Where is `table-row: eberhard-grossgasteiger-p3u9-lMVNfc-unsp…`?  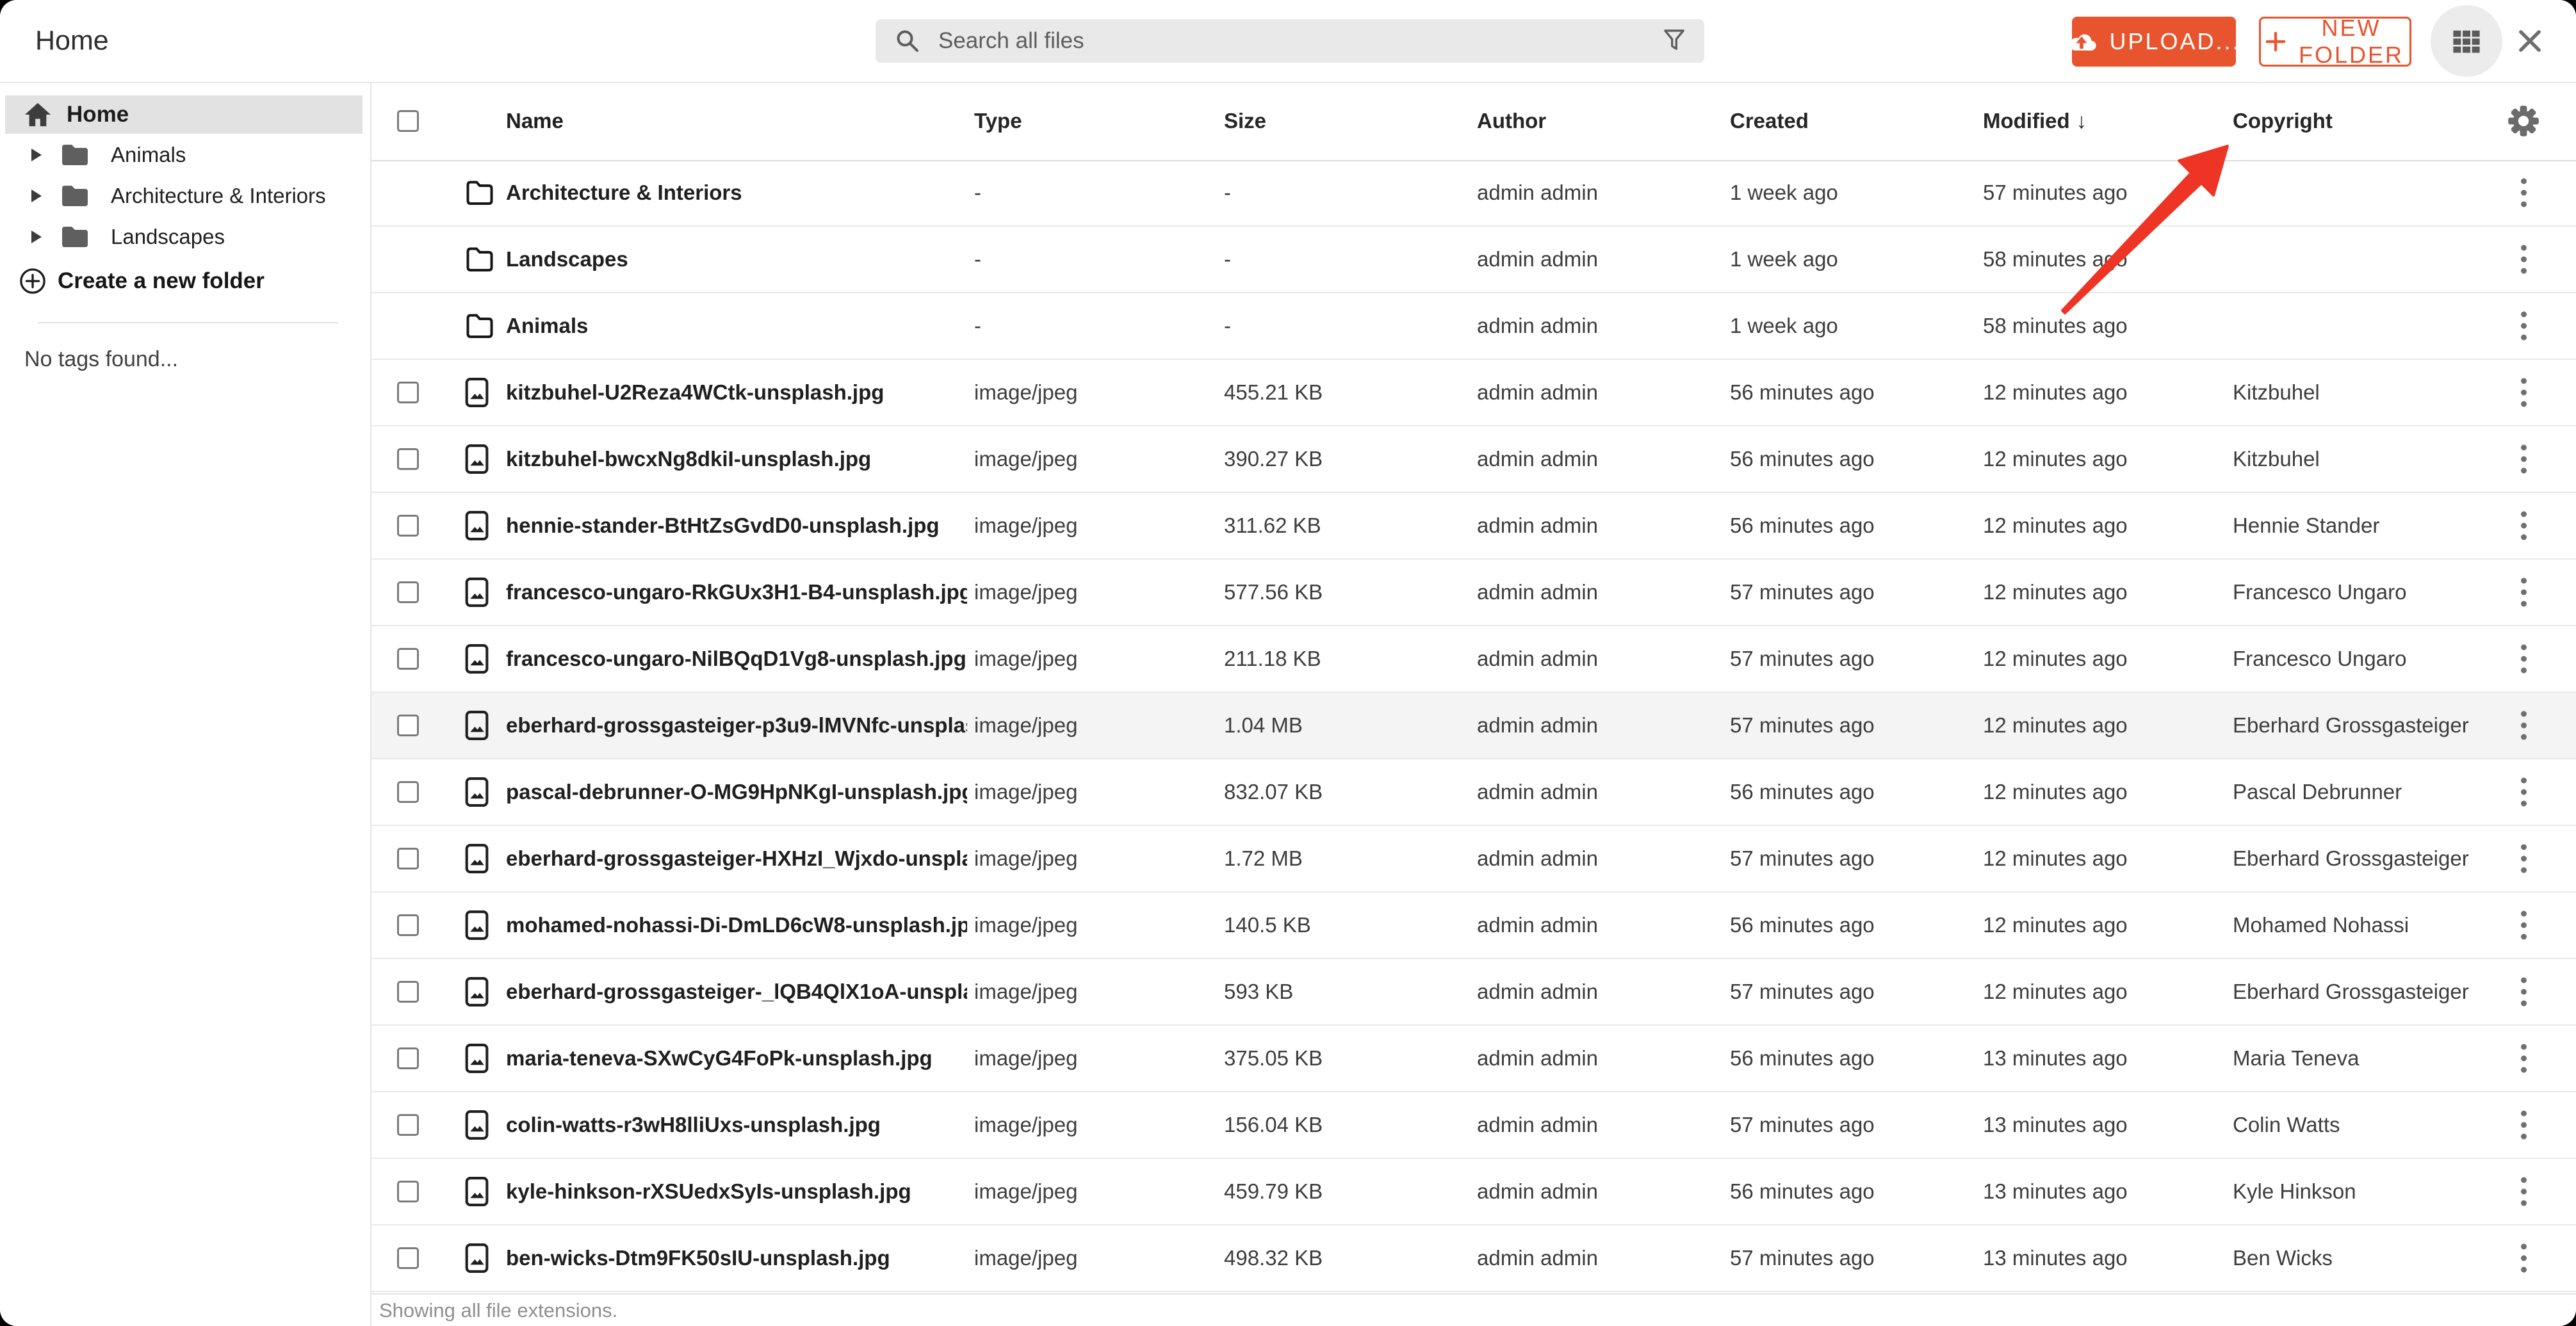
table-row: eberhard-grossgasteiger-p3u9-lMVNfc-unsp… is located at coordinates (1473, 726).